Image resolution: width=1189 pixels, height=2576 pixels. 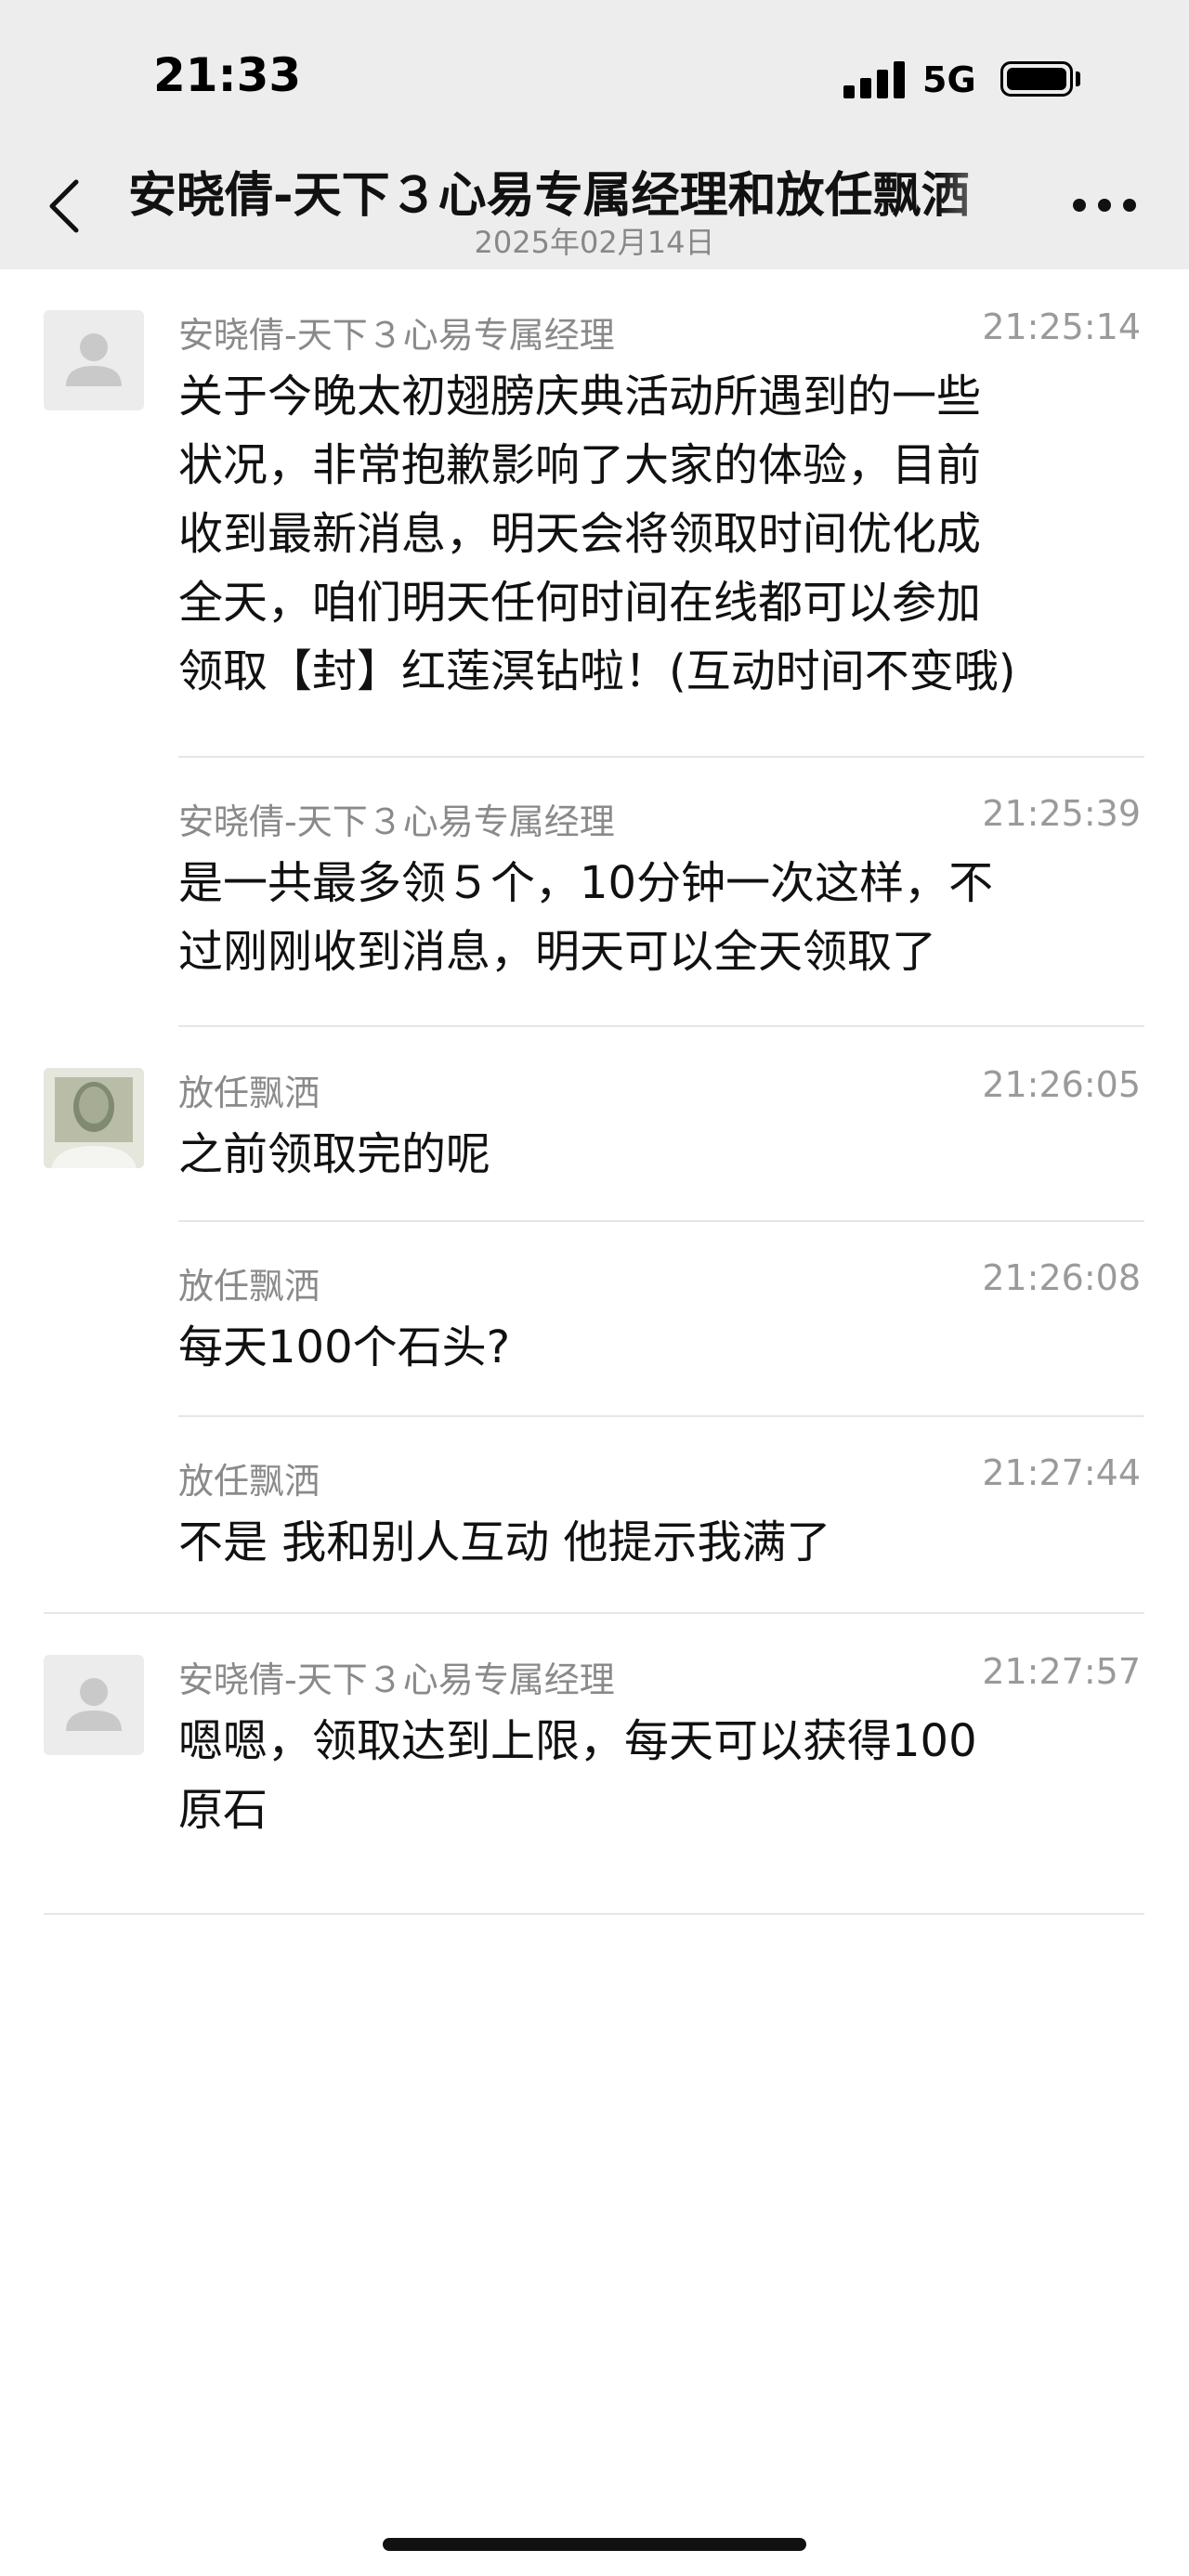 What do you see at coordinates (1061, 1084) in the screenshot?
I see `message-time: 21:26:05` at bounding box center [1061, 1084].